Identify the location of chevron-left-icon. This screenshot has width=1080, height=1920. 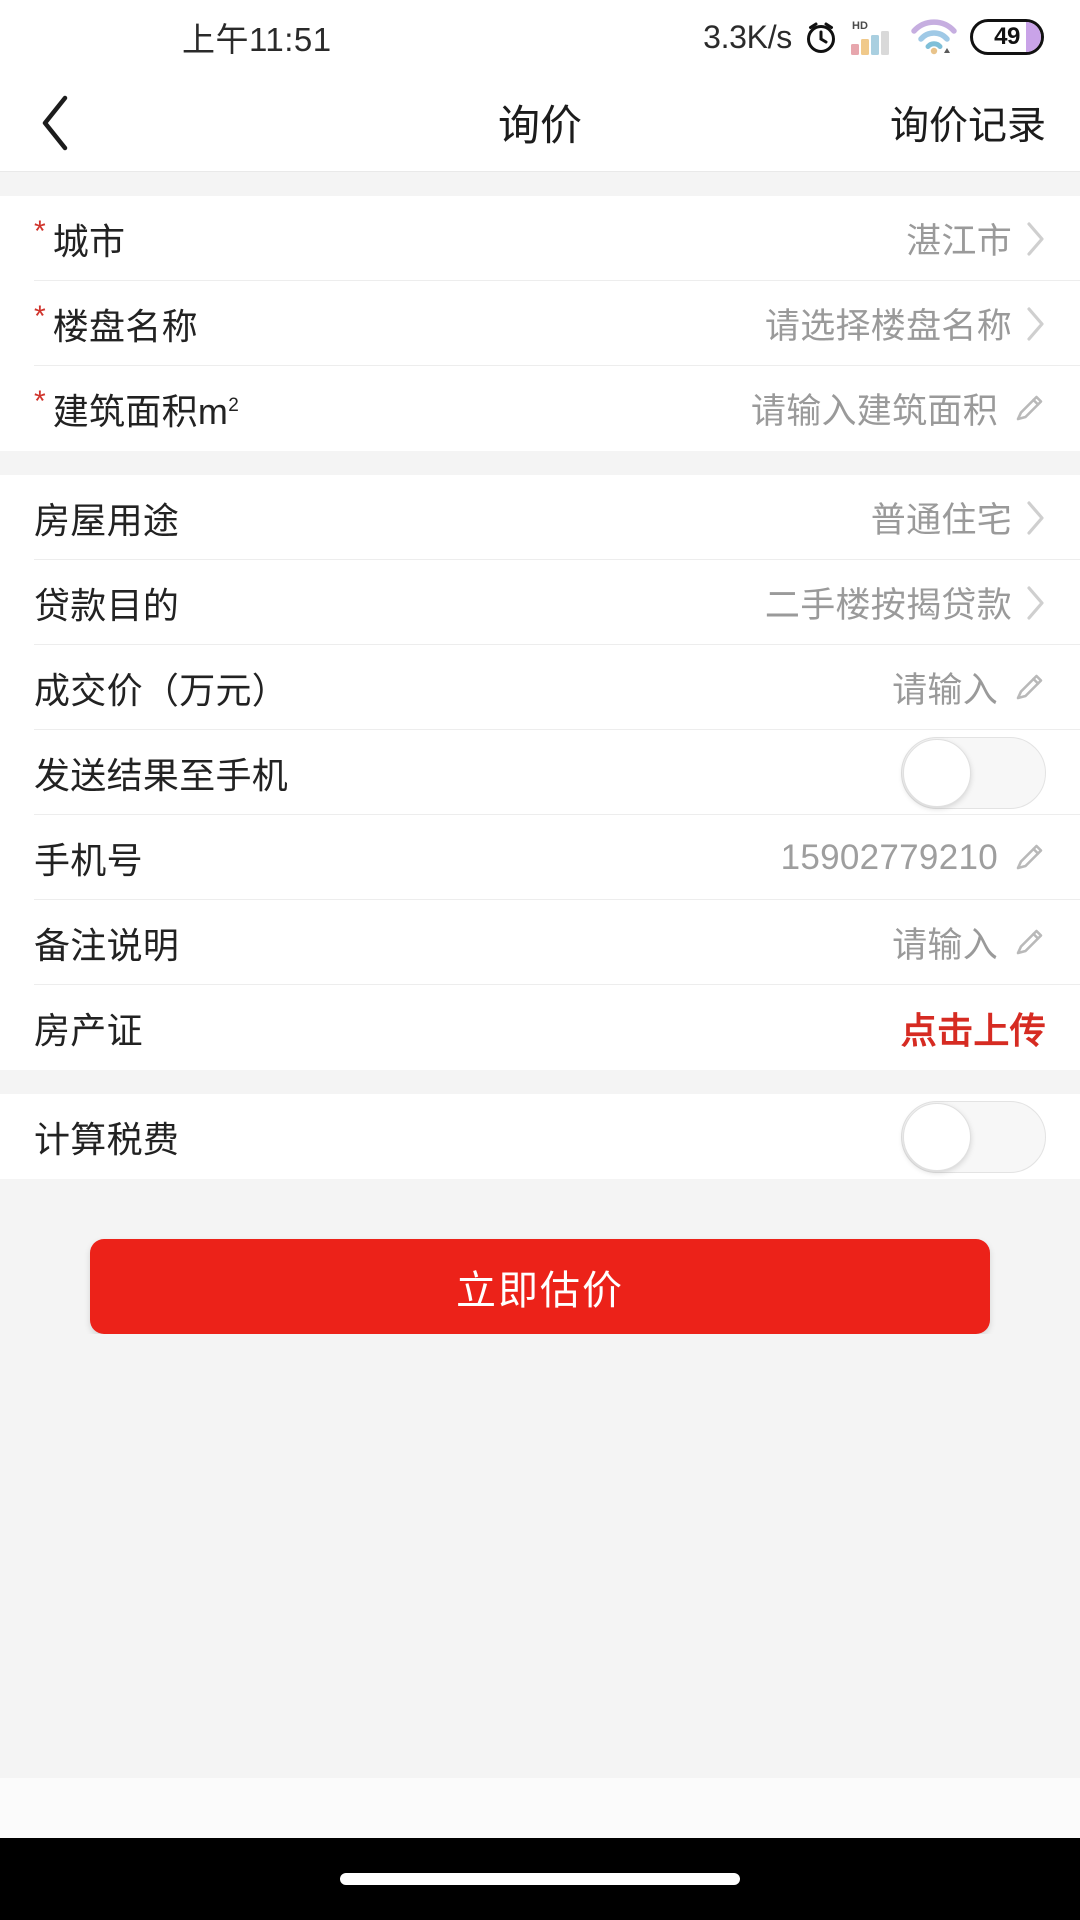
(55, 122).